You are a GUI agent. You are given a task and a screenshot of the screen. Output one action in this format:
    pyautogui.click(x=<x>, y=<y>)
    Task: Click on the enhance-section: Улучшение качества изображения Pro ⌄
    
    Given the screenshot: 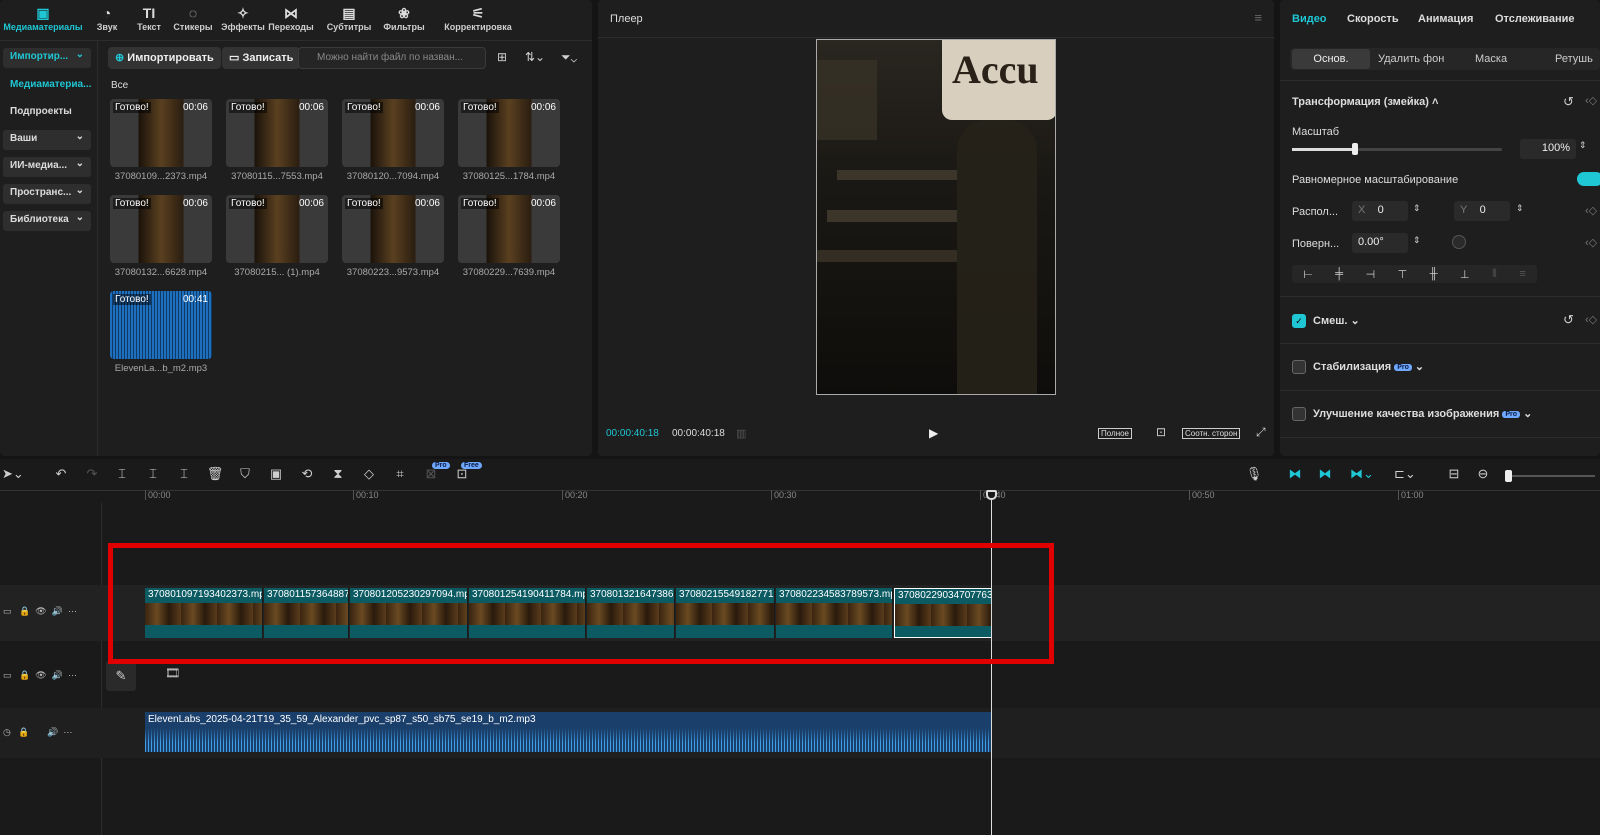 What is the action you would take?
    pyautogui.click(x=1422, y=413)
    